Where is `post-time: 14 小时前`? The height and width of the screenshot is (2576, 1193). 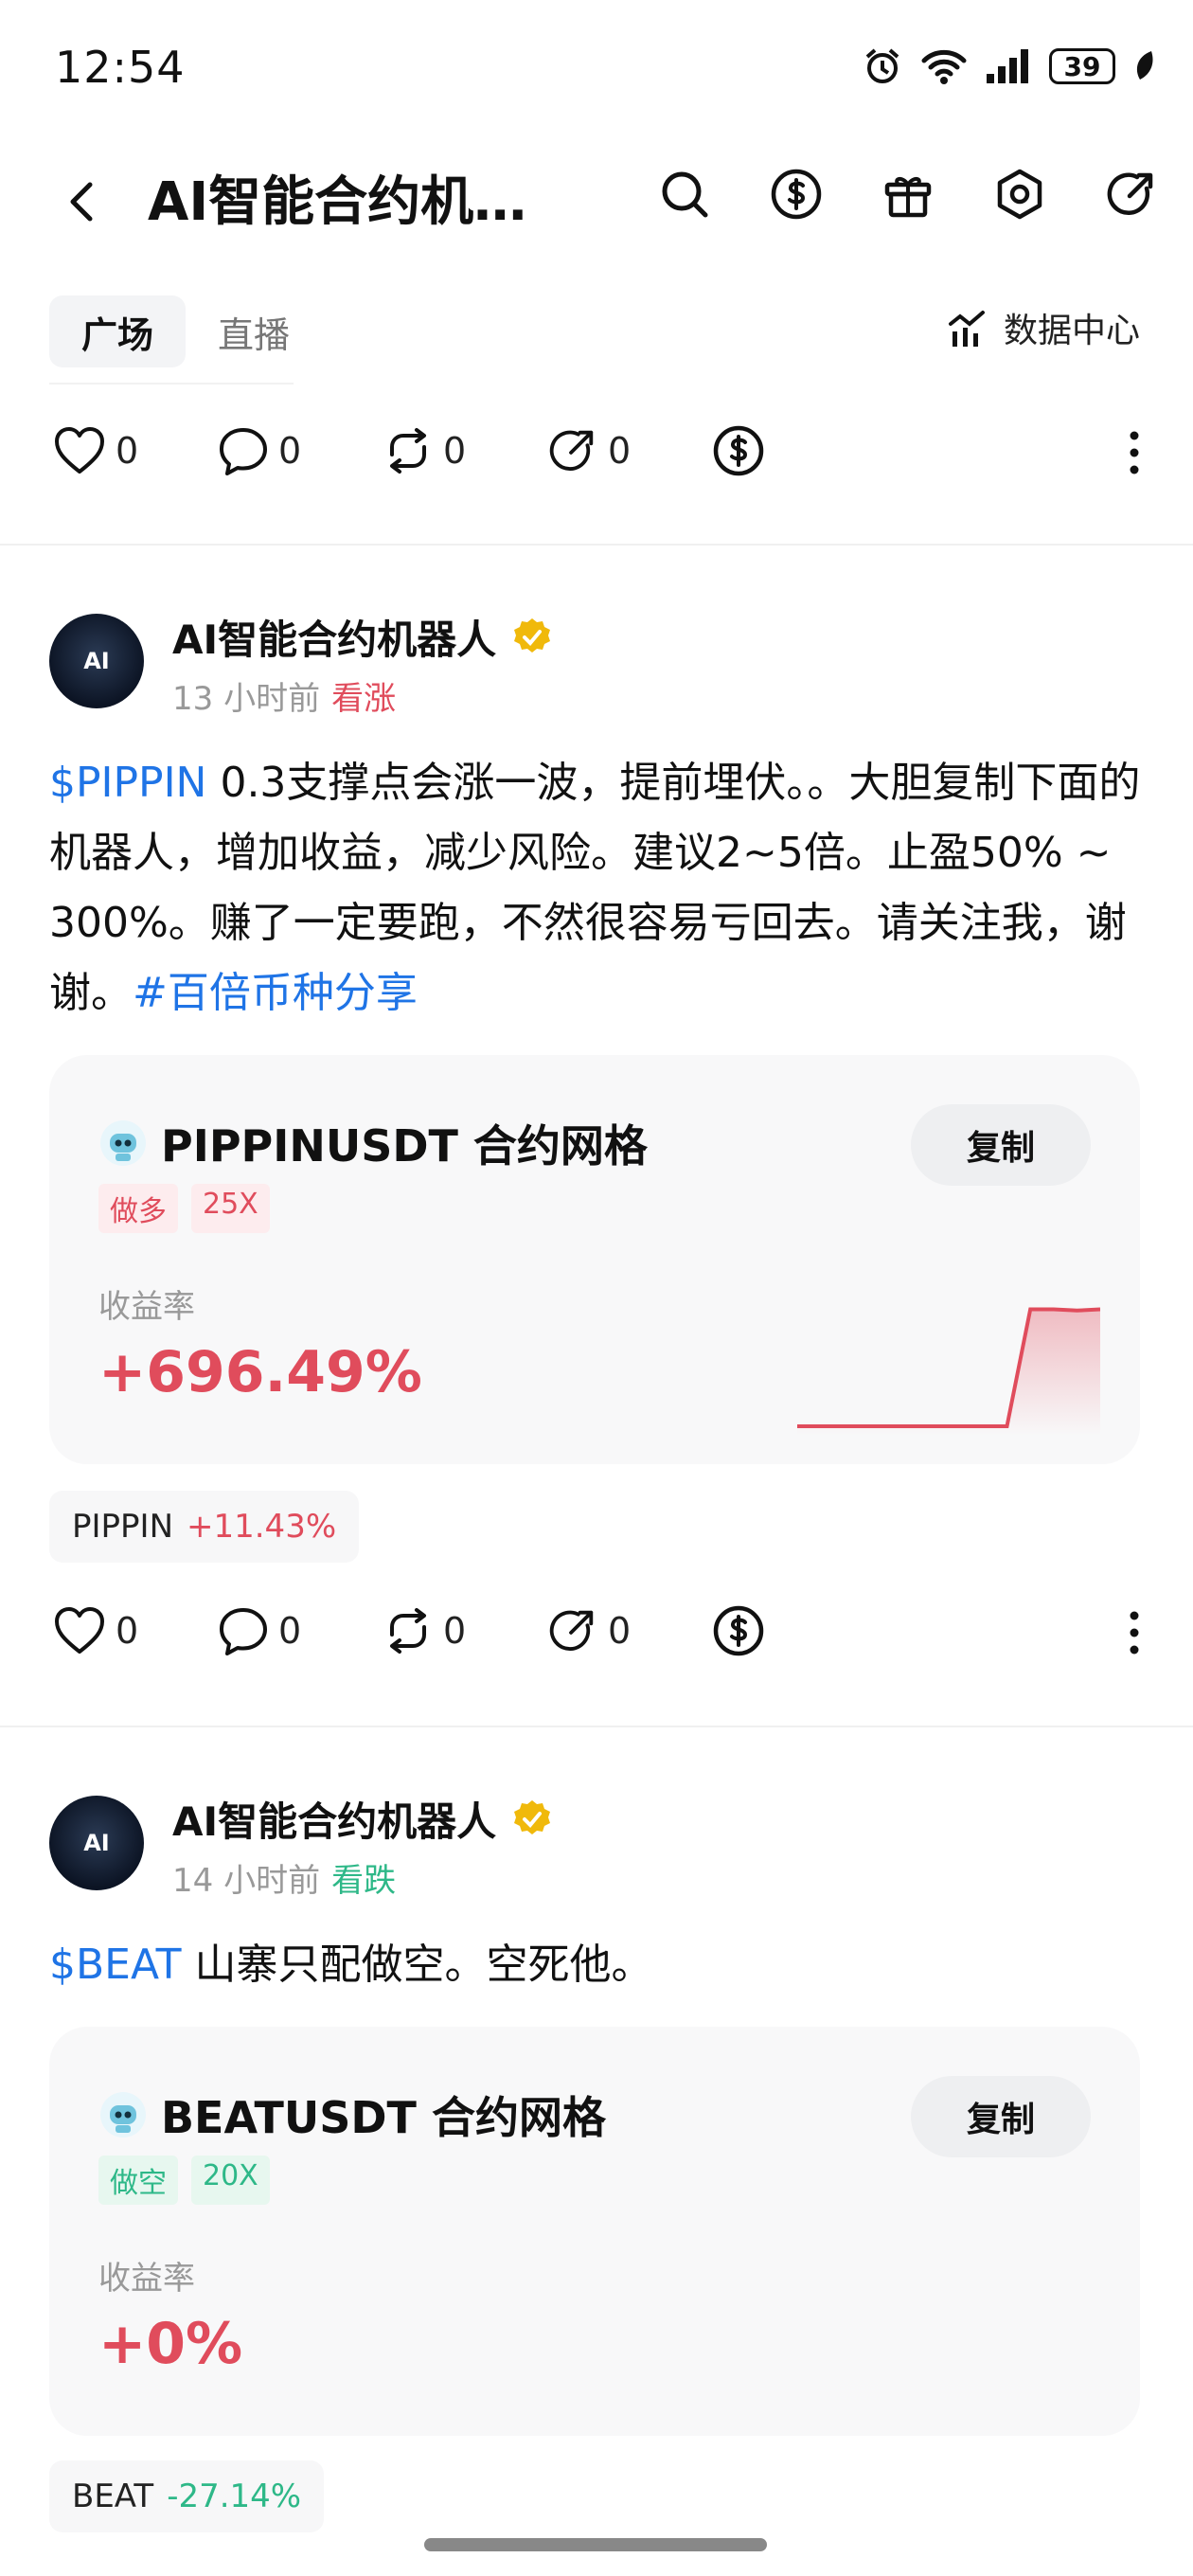
post-time: 14 小时前 is located at coordinates (246, 1881).